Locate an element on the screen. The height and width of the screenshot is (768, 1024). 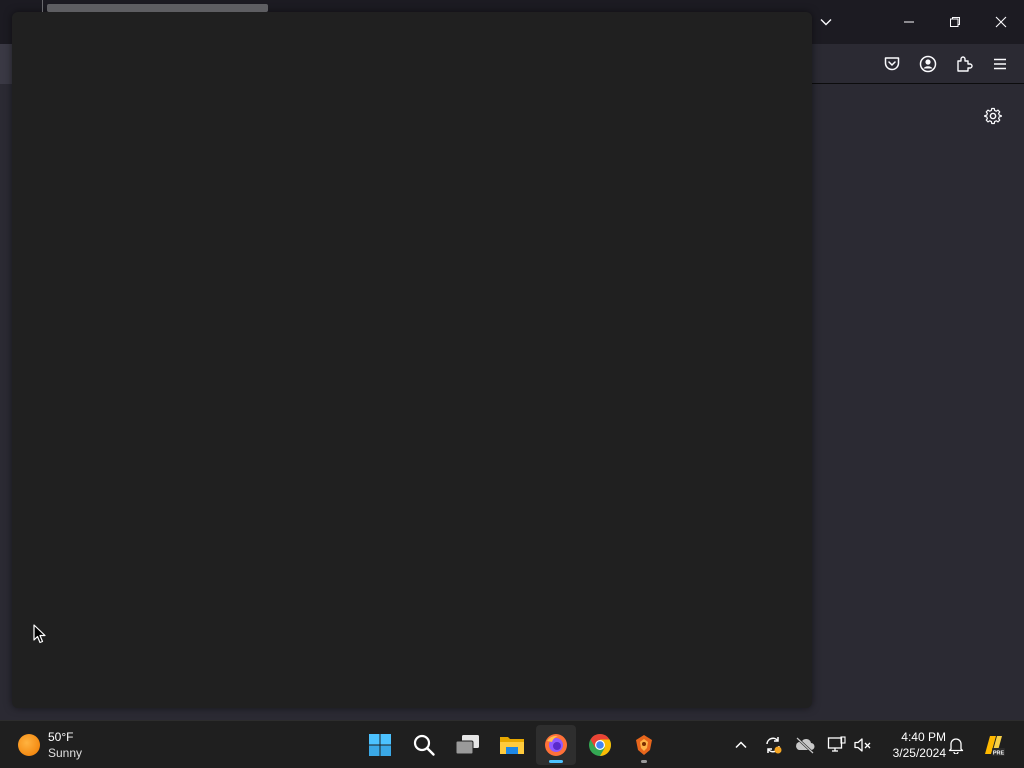
sync-tray-button is located at coordinates (773, 745).